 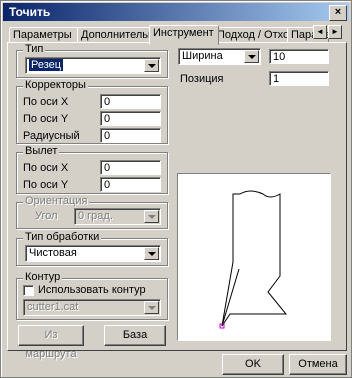 I want to click on machining-type-select: Чистовая, so click(x=93, y=253).